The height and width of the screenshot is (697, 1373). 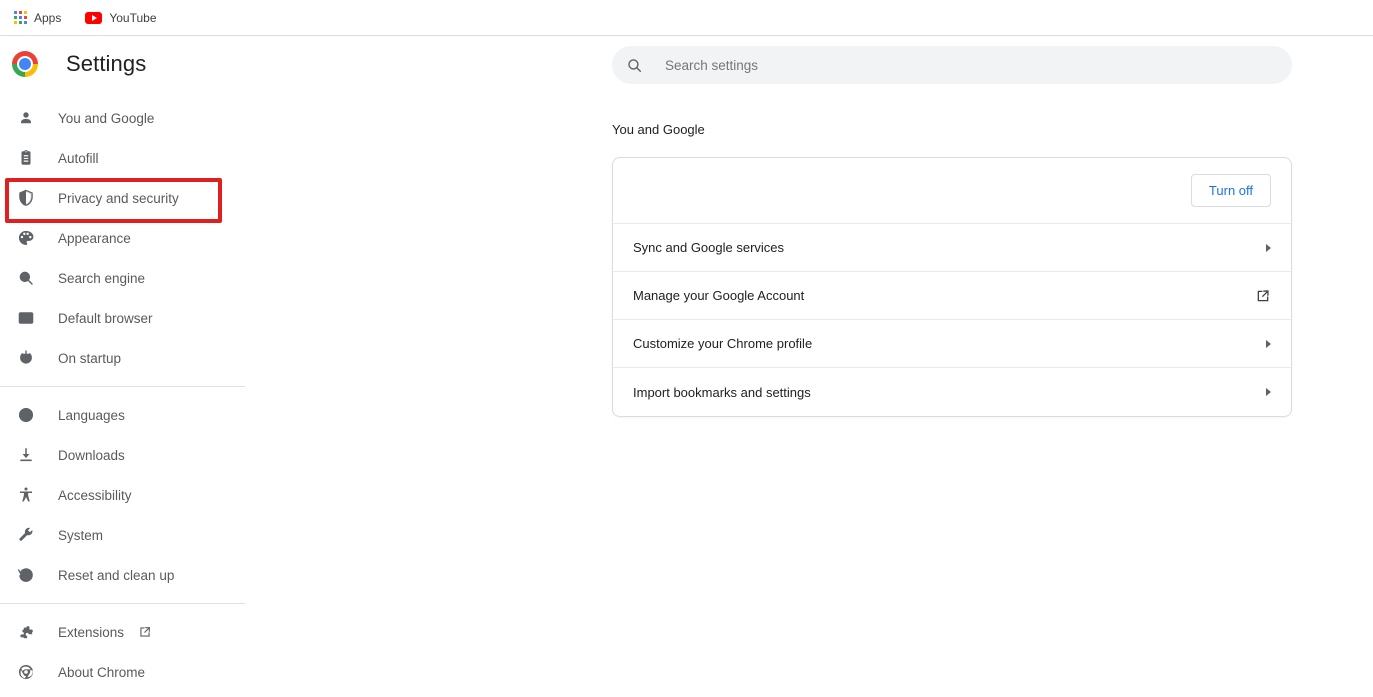 What do you see at coordinates (130, 535) in the screenshot?
I see `sidebar-item-system: System` at bounding box center [130, 535].